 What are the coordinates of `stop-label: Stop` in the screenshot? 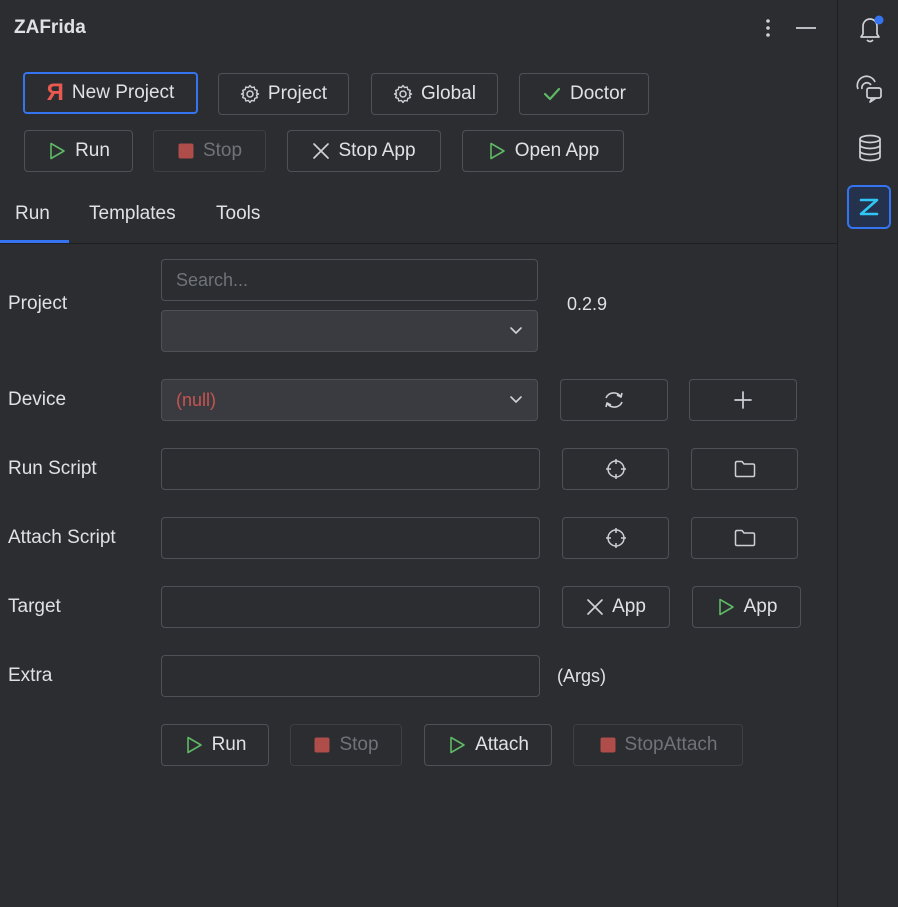 It's located at (222, 150).